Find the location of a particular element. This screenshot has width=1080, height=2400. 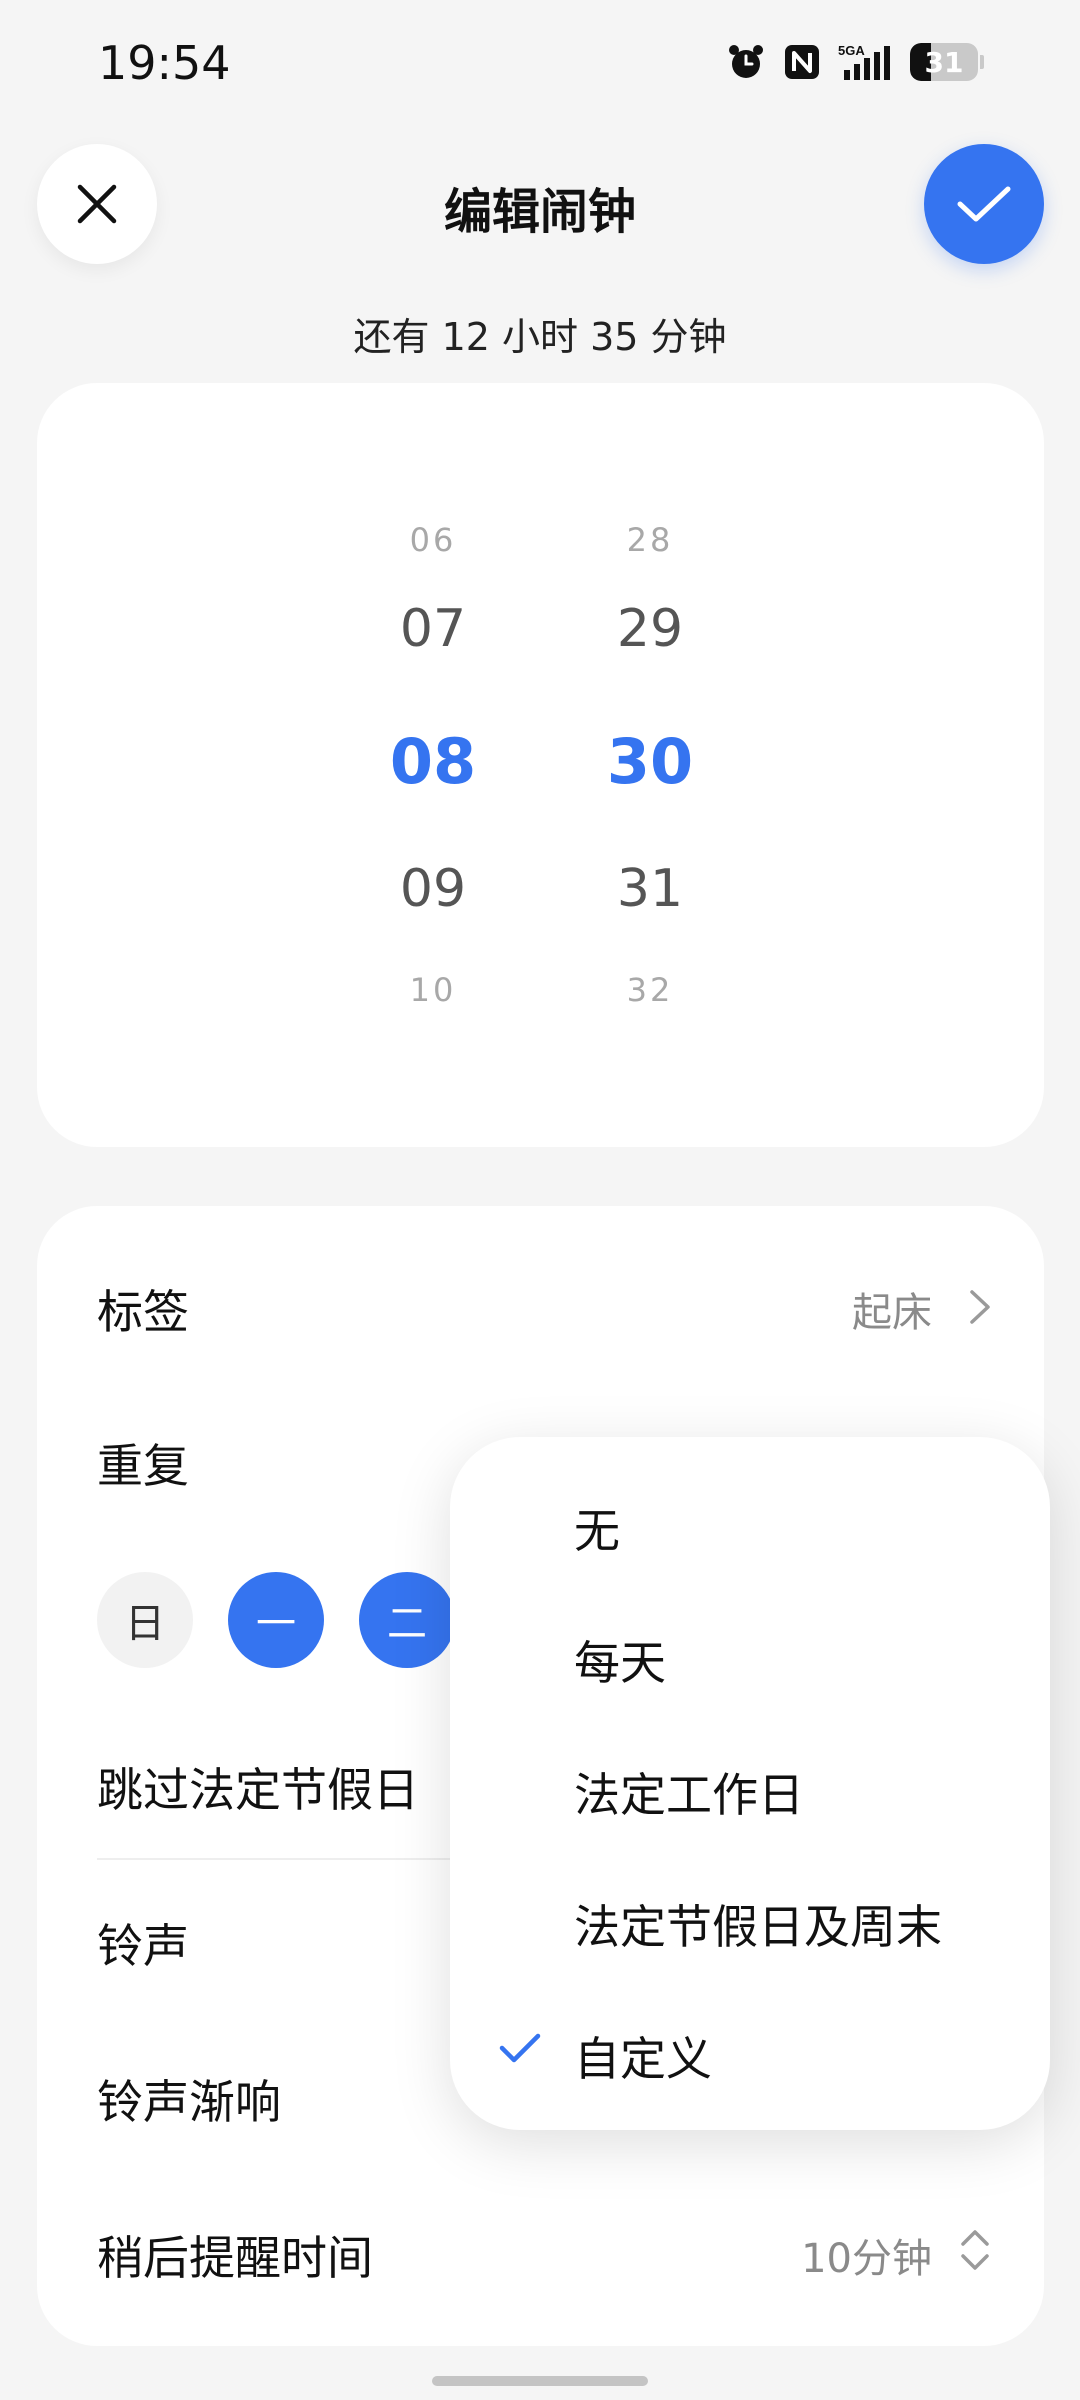

repeat-option-holidays-weekends: 法定节假日及周末 is located at coordinates (758, 1924).